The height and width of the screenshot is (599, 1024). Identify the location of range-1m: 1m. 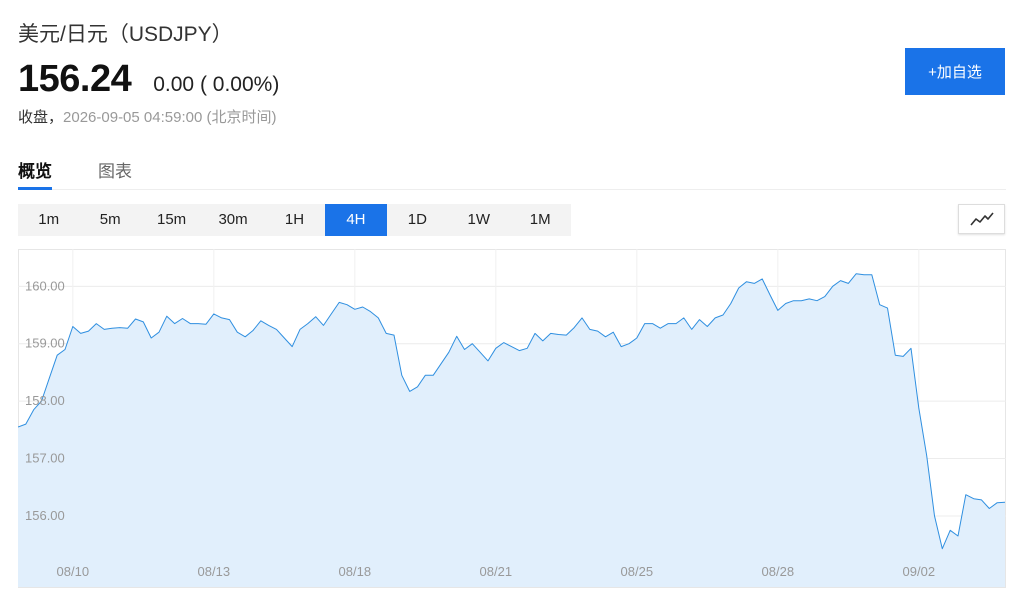
(48, 220).